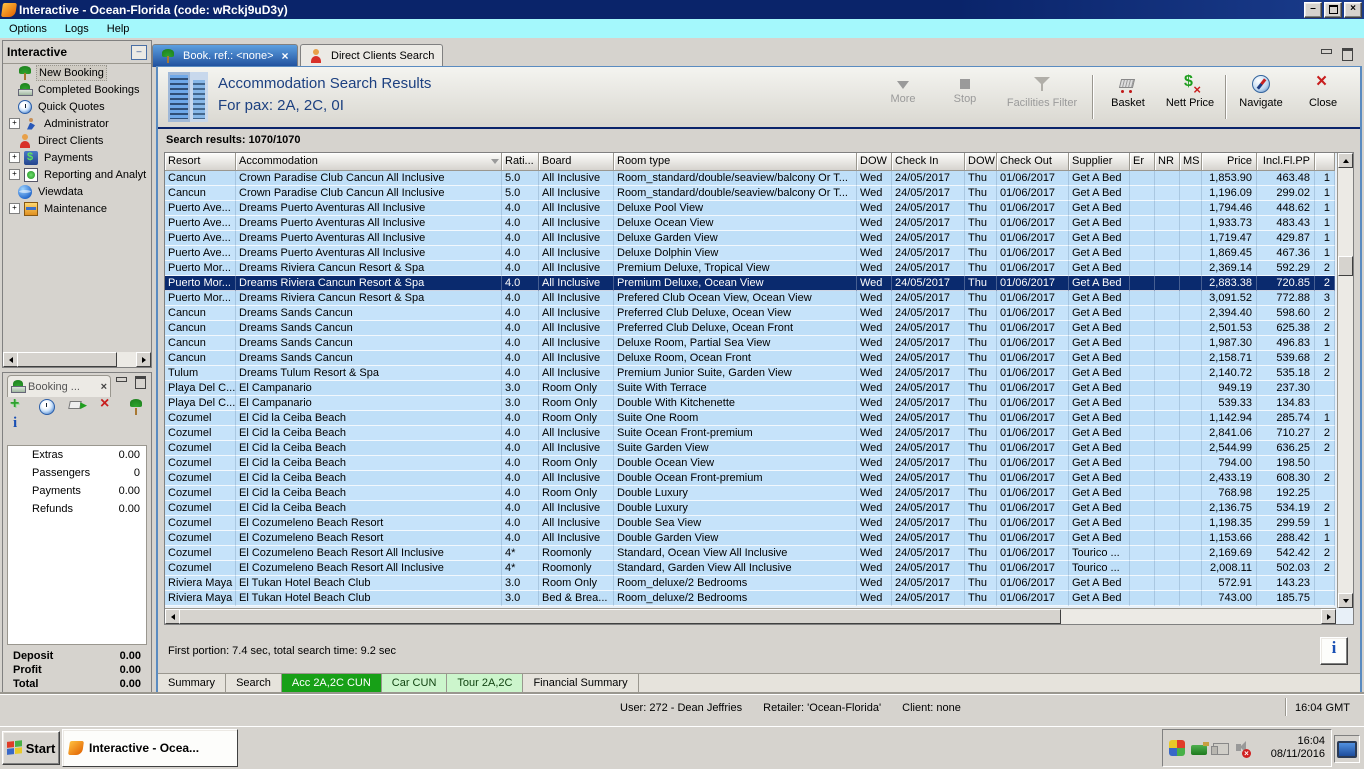 The height and width of the screenshot is (769, 1364). What do you see at coordinates (1353, 10) in the screenshot?
I see `close-window-button: ×` at bounding box center [1353, 10].